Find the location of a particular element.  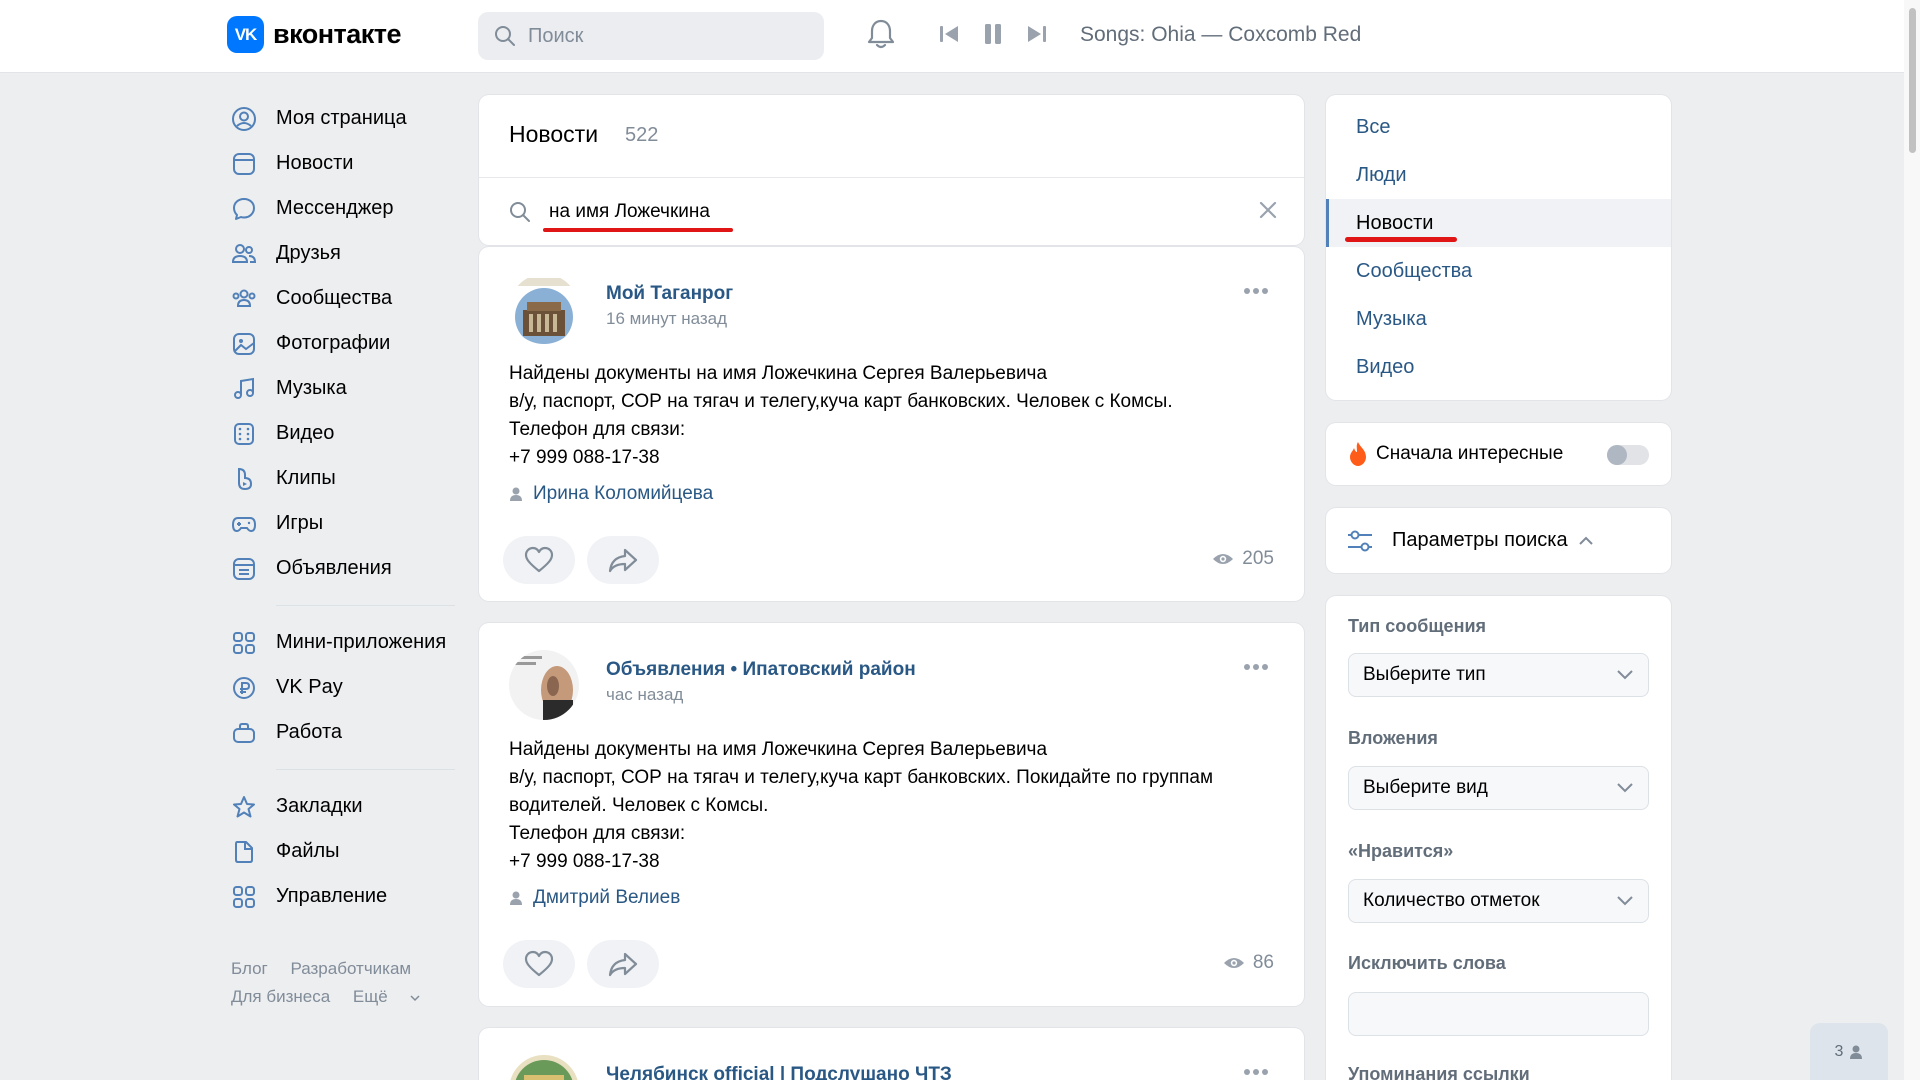

header-search is located at coordinates (651, 36).